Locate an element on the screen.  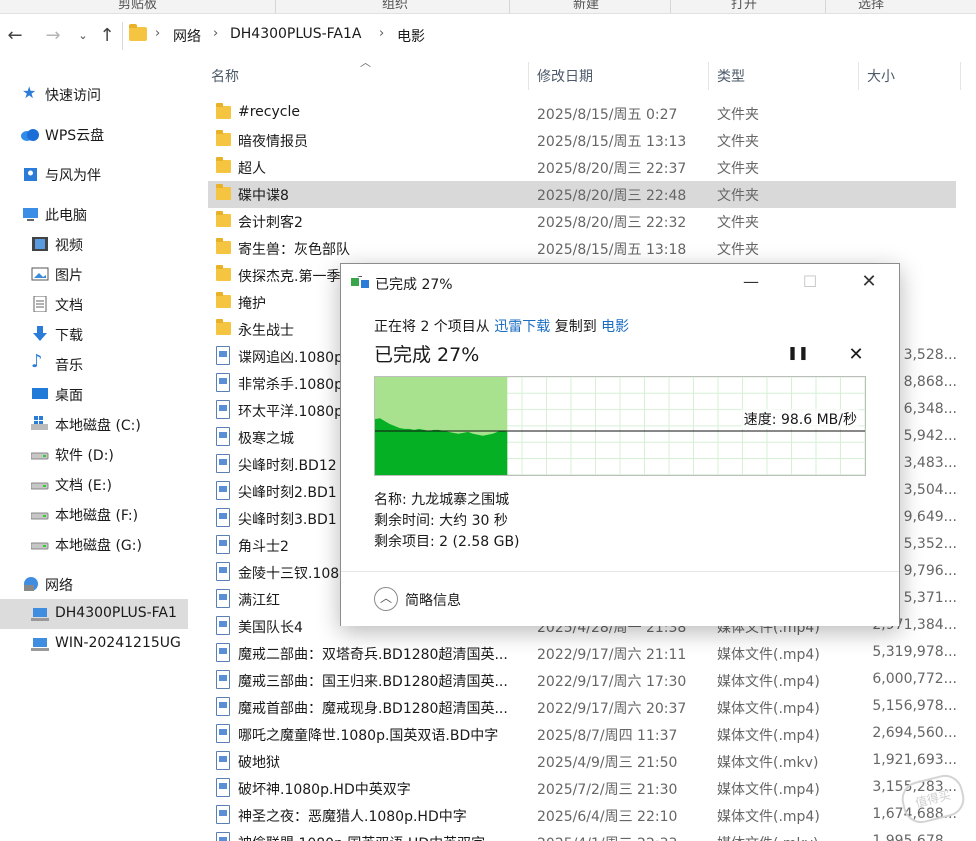
folder-row: 寄生兽：灰色部队 2025/8/15/周五 13:18 文件夹 is located at coordinates (582, 248).